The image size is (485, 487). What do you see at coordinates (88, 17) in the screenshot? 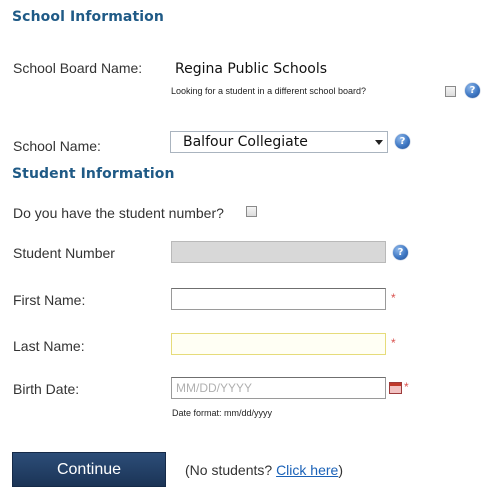
I see `school-information-heading: School Information` at bounding box center [88, 17].